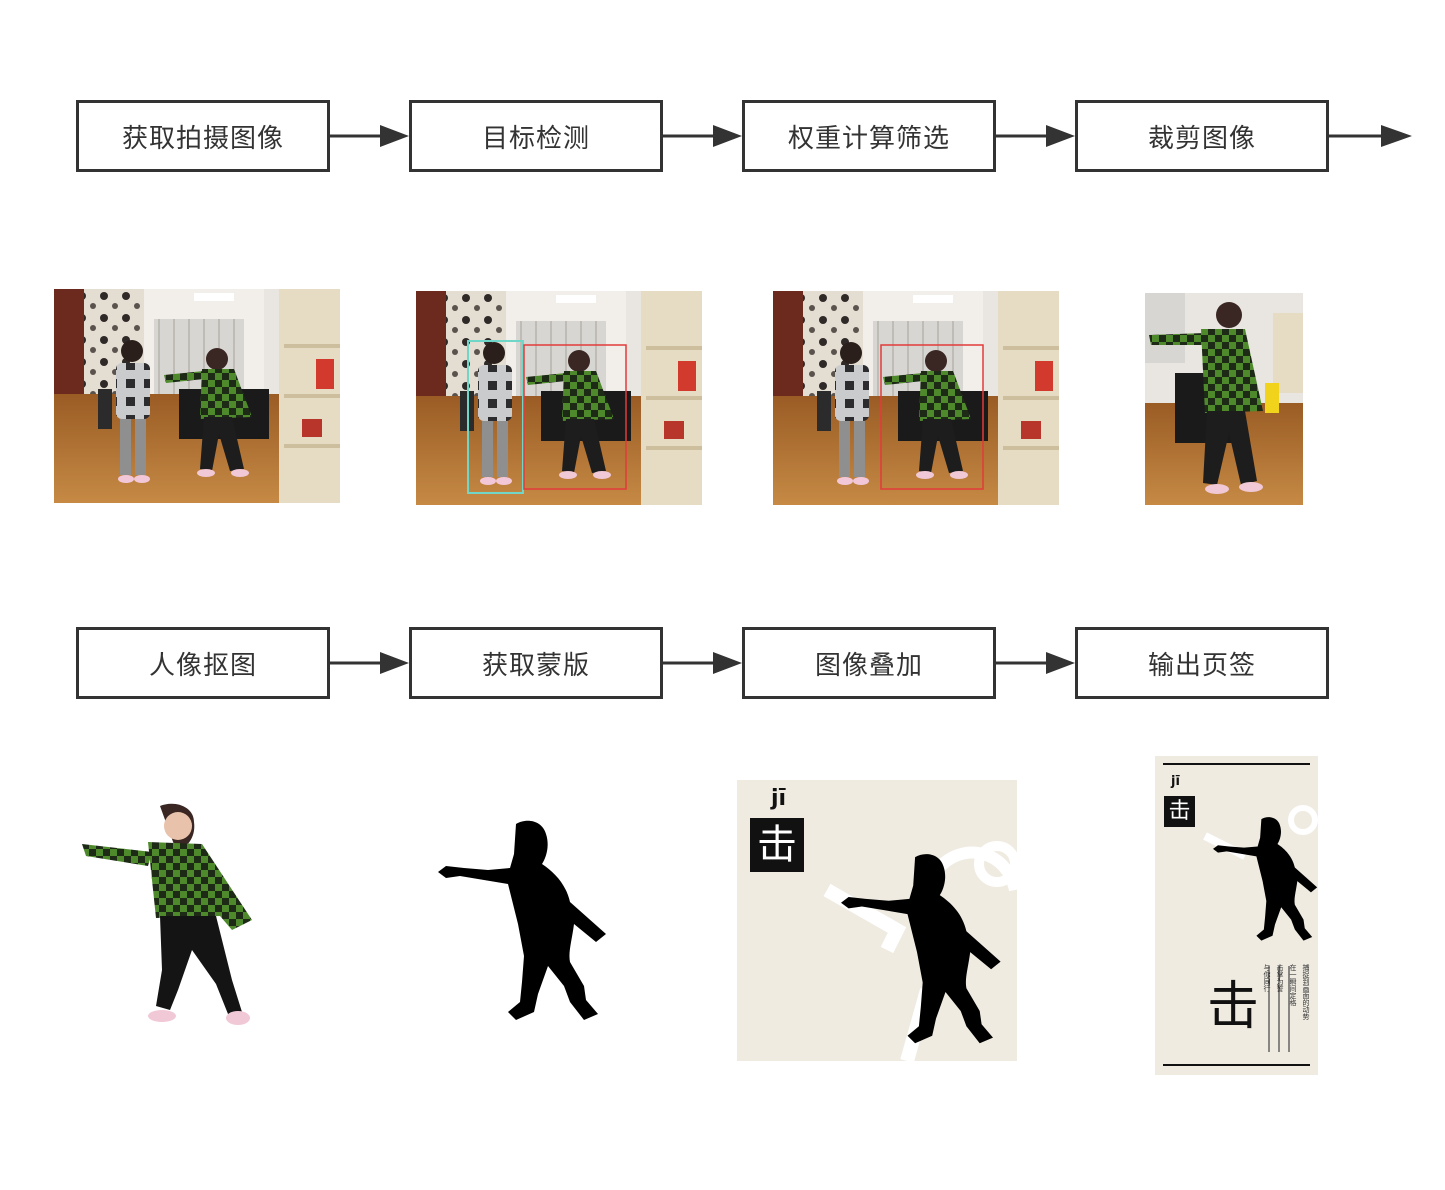 The height and width of the screenshot is (1190, 1445). Describe the element at coordinates (877, 920) in the screenshot. I see `overlay-image: jī 击` at that location.